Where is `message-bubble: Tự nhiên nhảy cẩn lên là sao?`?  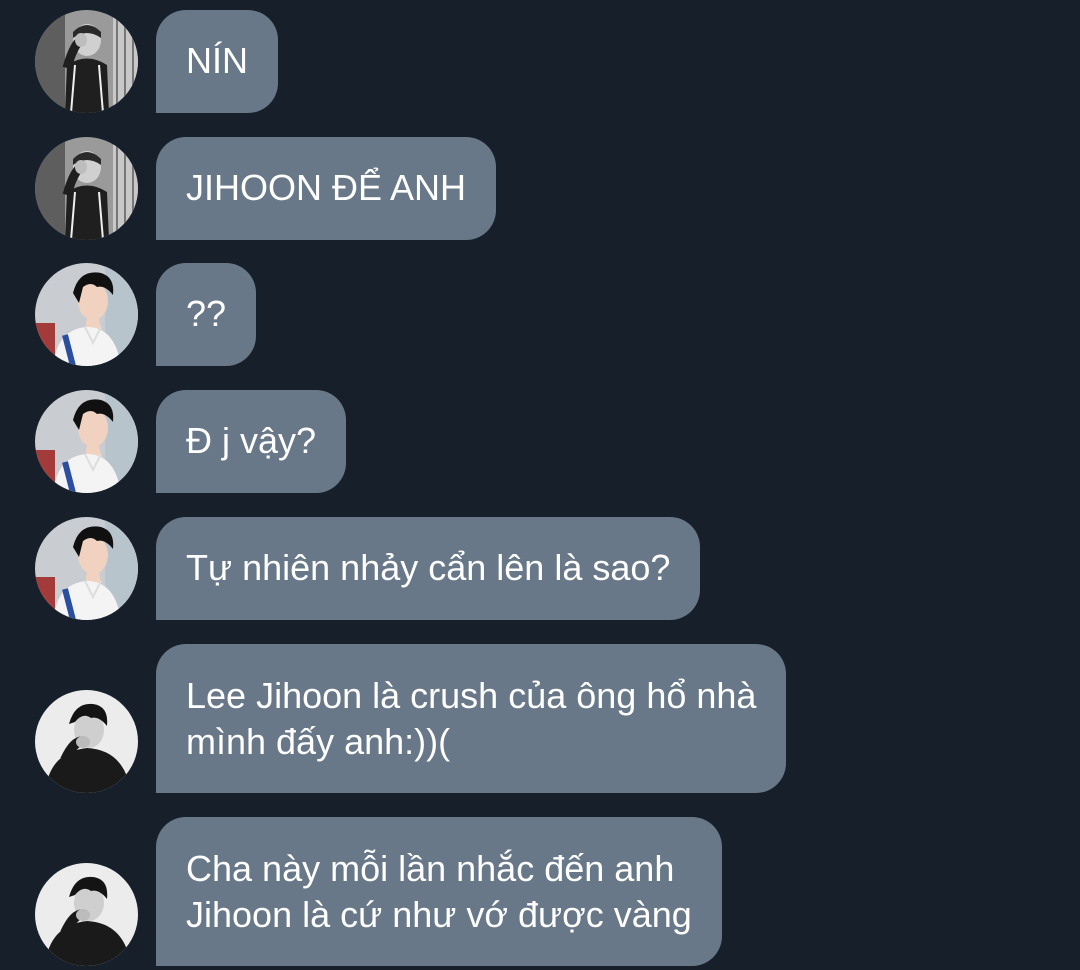
message-bubble: Tự nhiên nhảy cẩn lên là sao? is located at coordinates (428, 568).